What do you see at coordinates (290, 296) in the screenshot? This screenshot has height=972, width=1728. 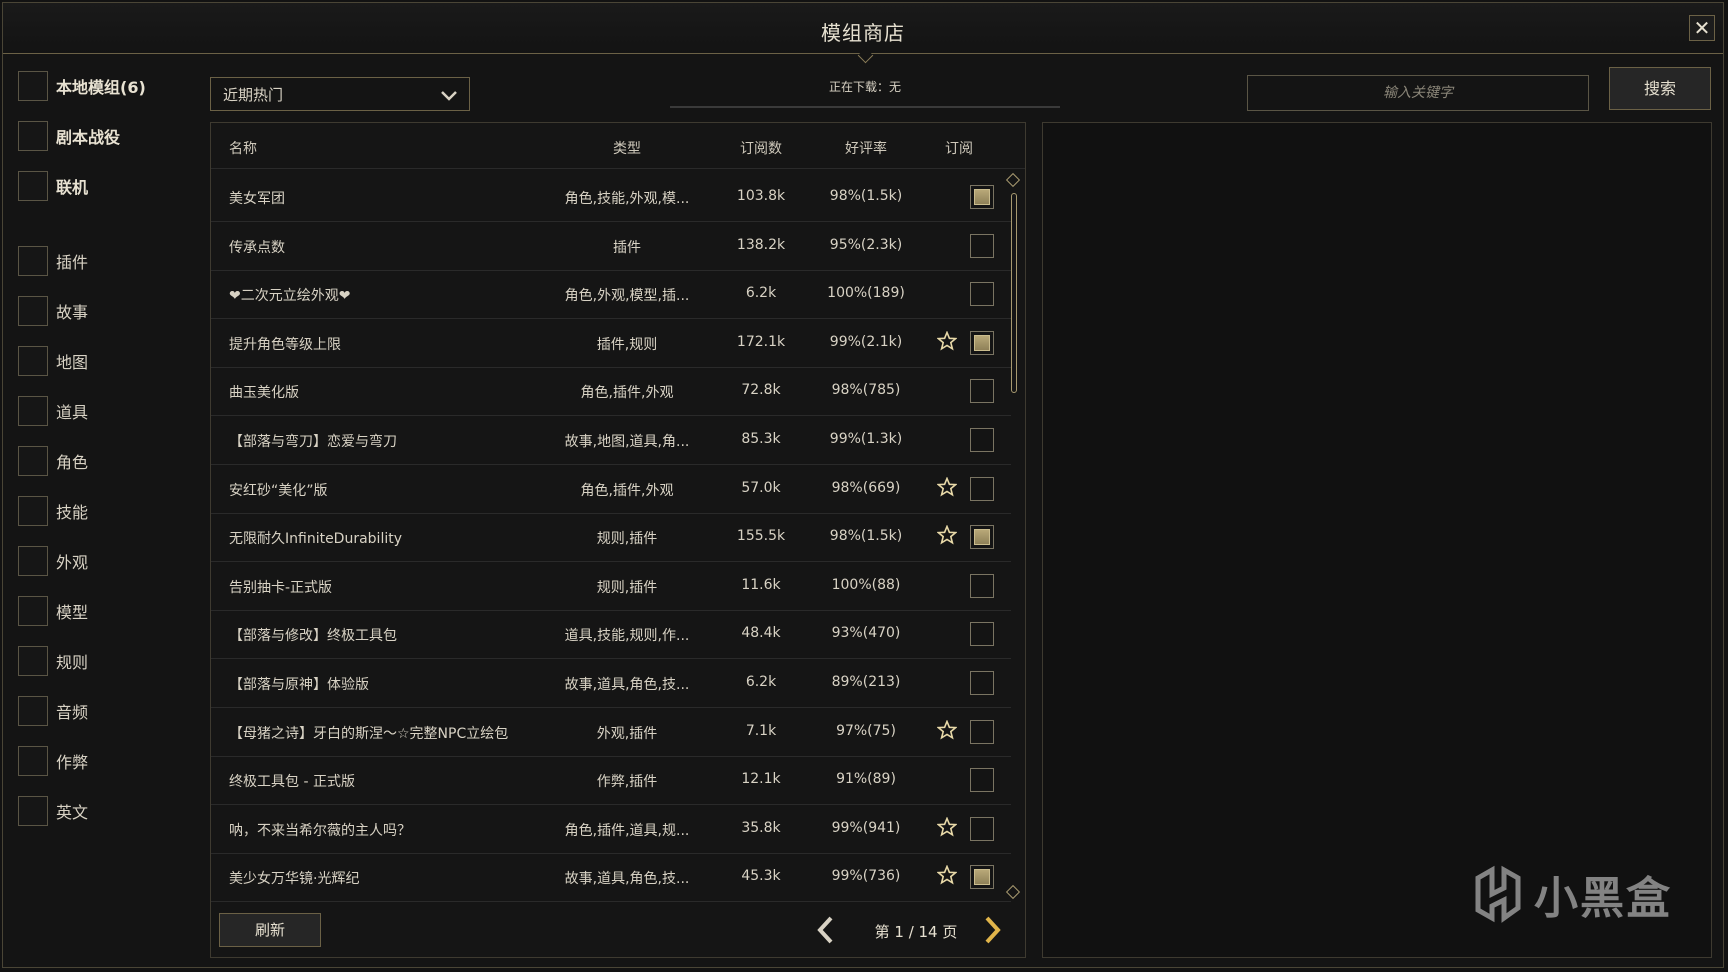 I see `mod-name: ❤二次元立绘外观❤` at bounding box center [290, 296].